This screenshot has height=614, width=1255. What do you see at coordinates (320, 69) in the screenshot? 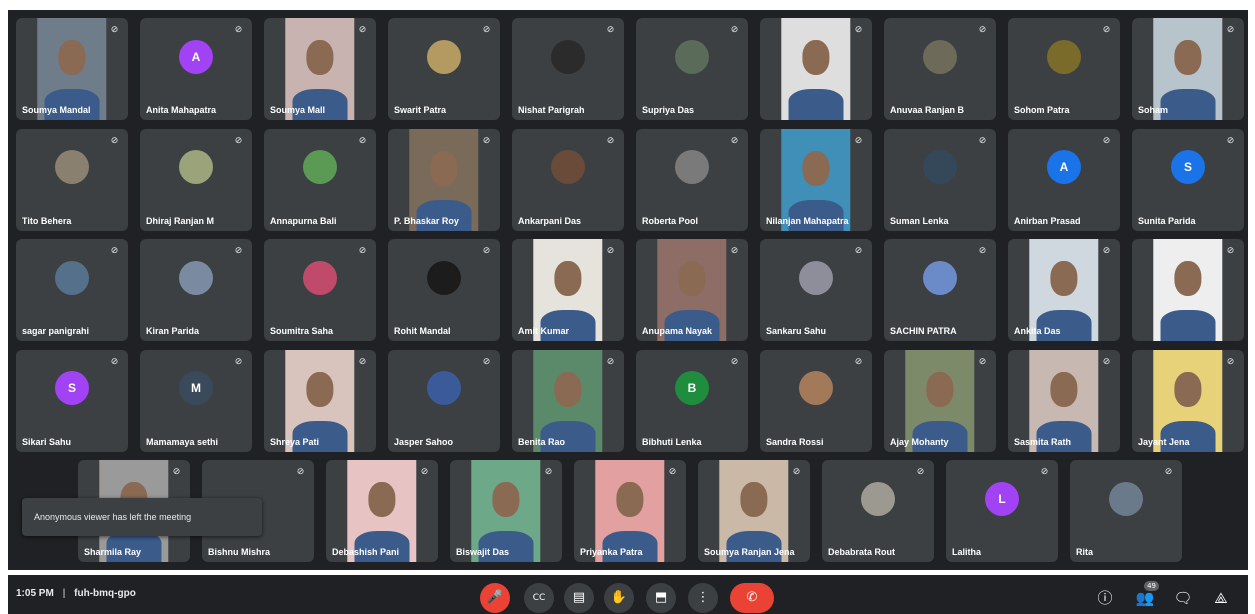
I see `participant-tile: ⊘ Soumya Mall` at bounding box center [320, 69].